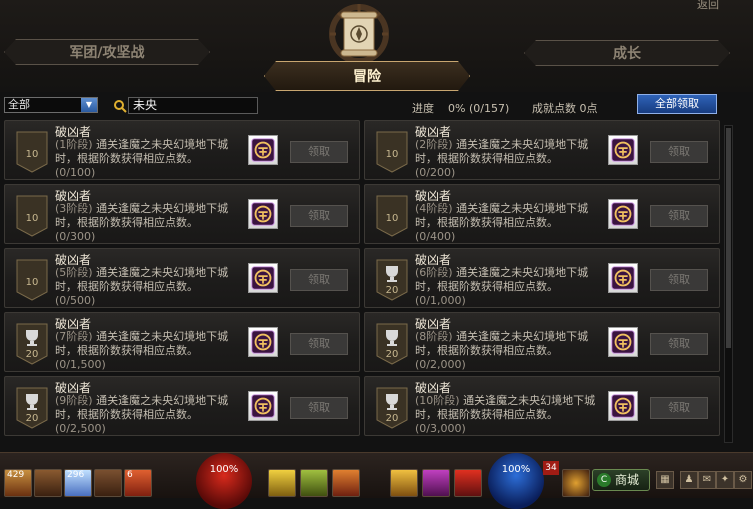  Describe the element at coordinates (150, 287) in the screenshot. I see `achievement-description: (5阶段) 通关逢魔之未央幻境地下城时，根据阶数获得相应点数。 (0/500)` at that location.